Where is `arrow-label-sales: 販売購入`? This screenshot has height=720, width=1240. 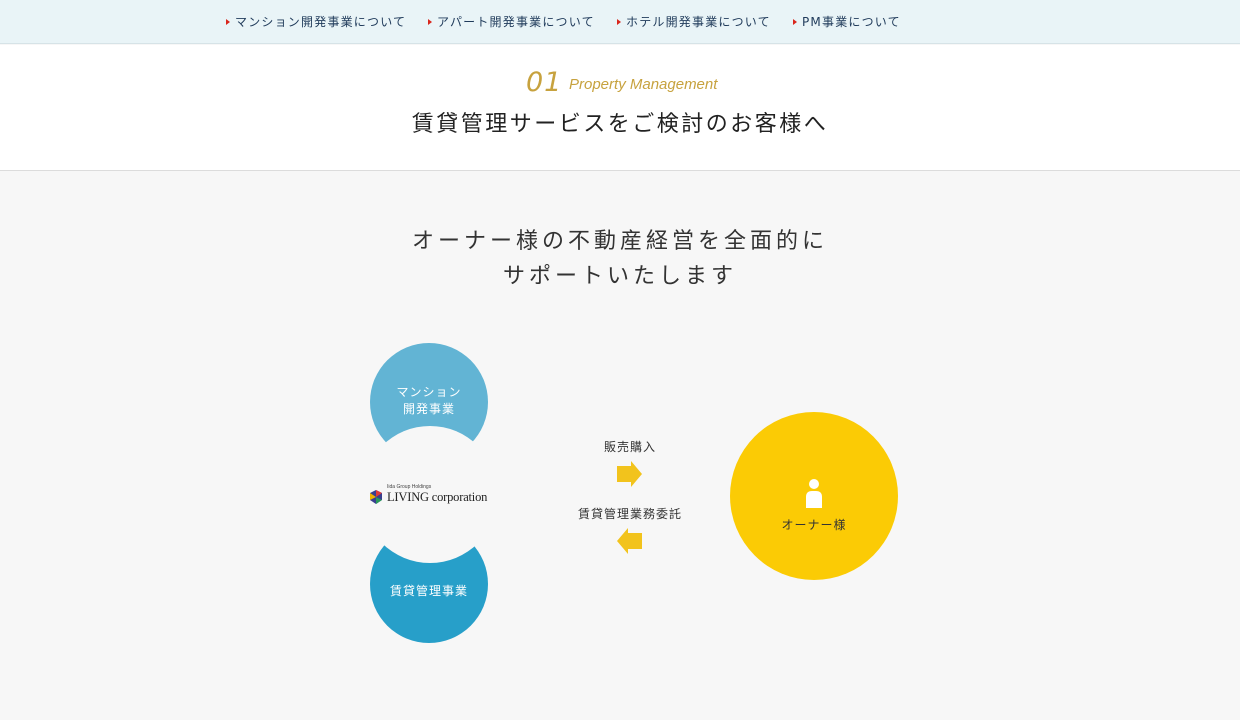
arrow-label-sales: 販売購入 is located at coordinates (629, 447).